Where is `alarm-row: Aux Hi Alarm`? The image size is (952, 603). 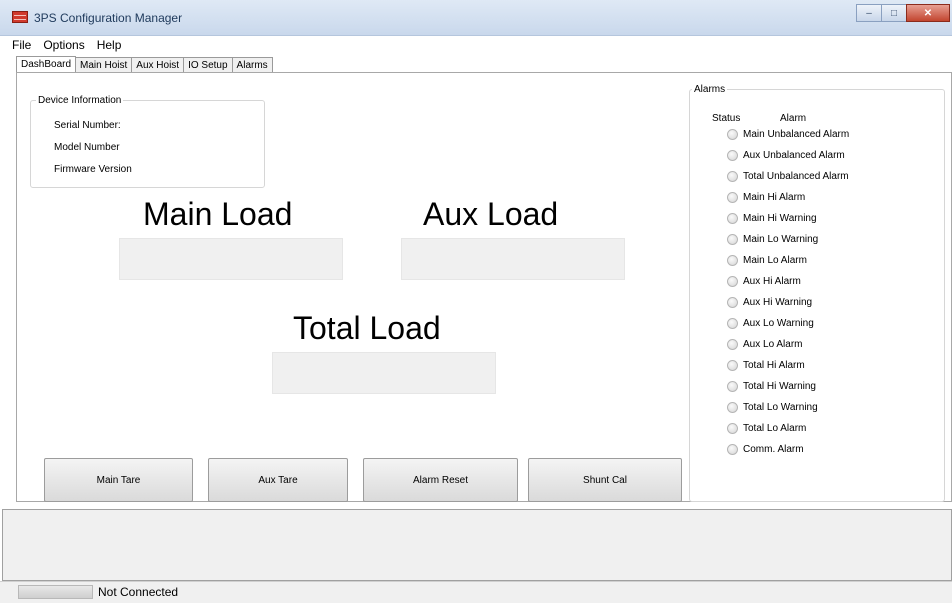
alarm-row: Aux Hi Alarm is located at coordinates (764, 281).